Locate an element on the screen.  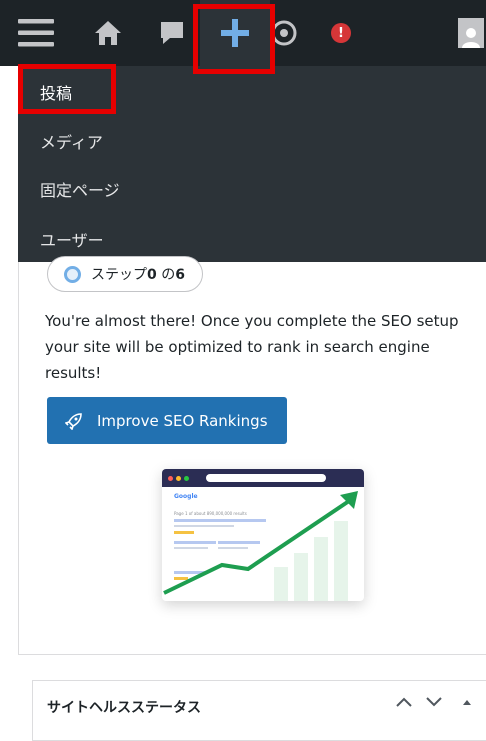
wordpress-icon is located at coordinates (284, 33).